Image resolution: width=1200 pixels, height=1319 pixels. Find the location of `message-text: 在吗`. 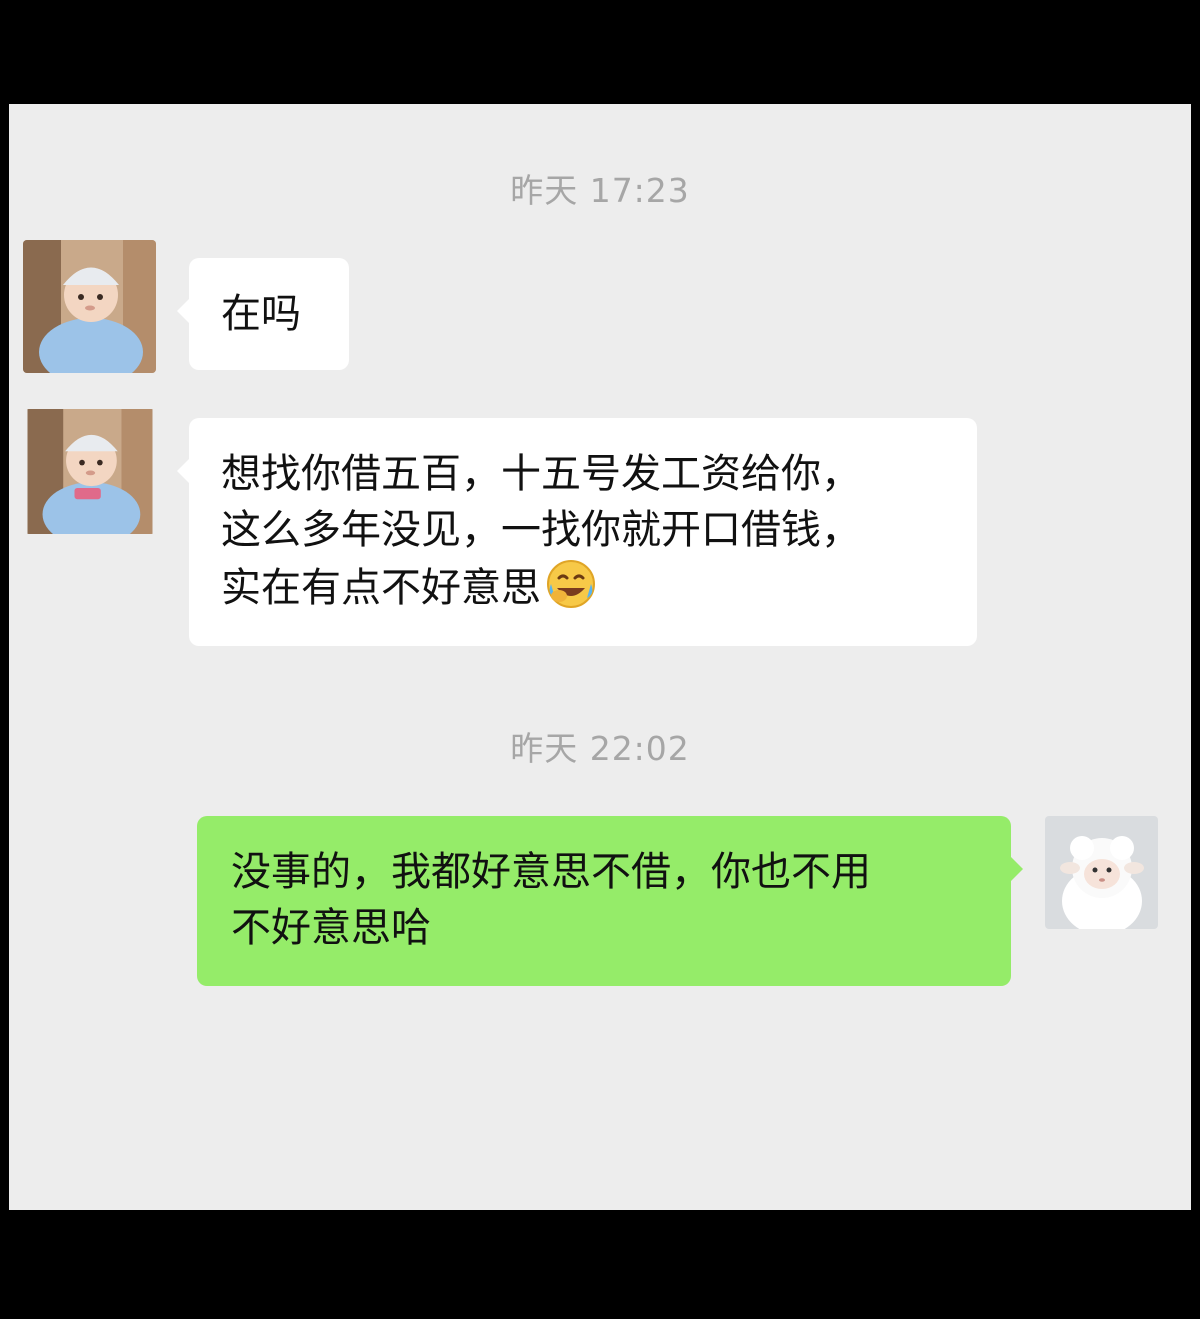

message-text: 在吗 is located at coordinates (261, 314).